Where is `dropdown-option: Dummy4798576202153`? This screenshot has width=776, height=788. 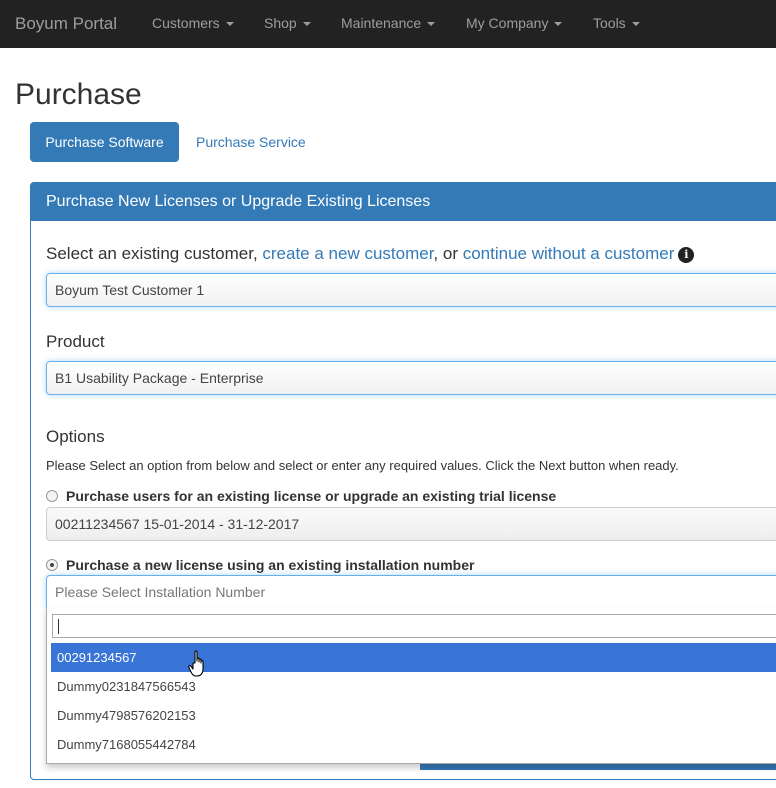
dropdown-option: Dummy4798576202153 is located at coordinates (413, 715).